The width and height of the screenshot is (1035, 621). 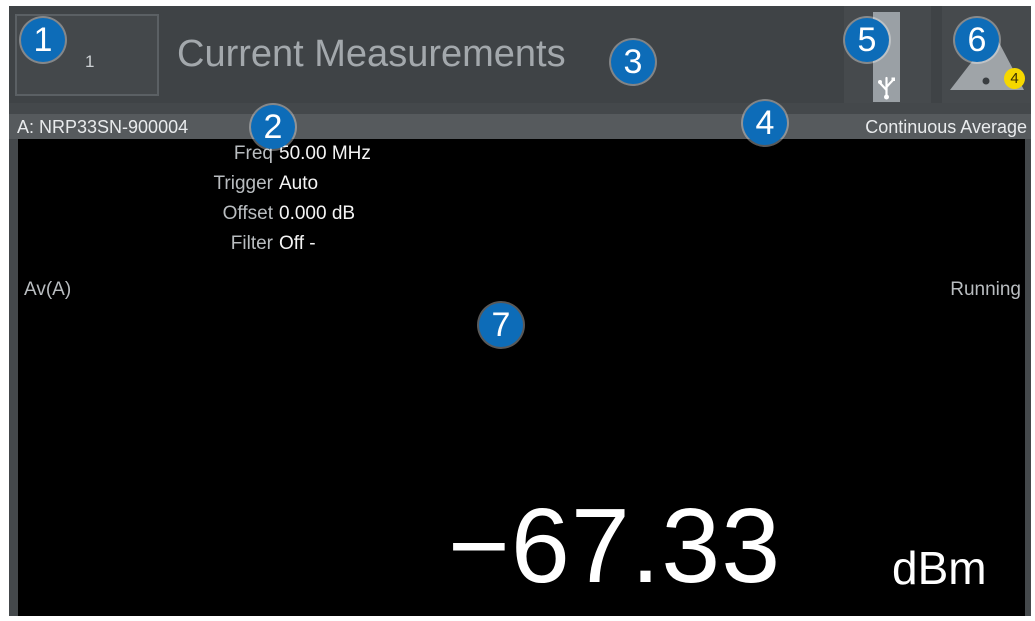 I want to click on param-label-offset: Offset, so click(x=247, y=213).